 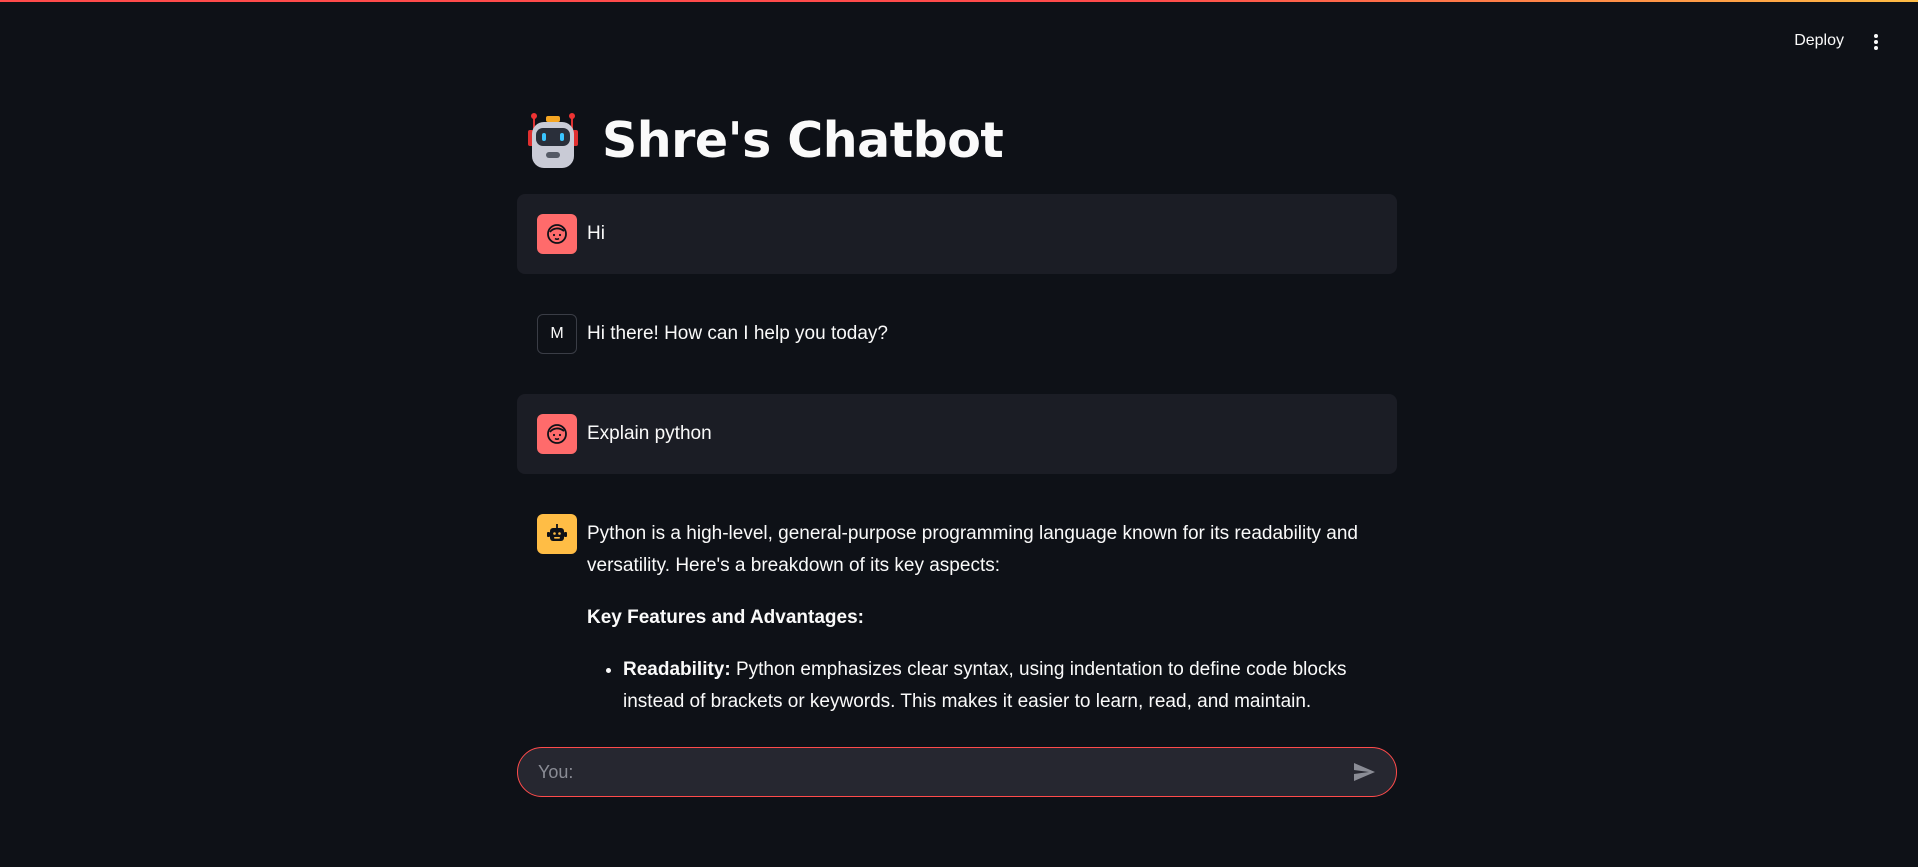 I want to click on deploy-button: Deploy, so click(x=1819, y=41).